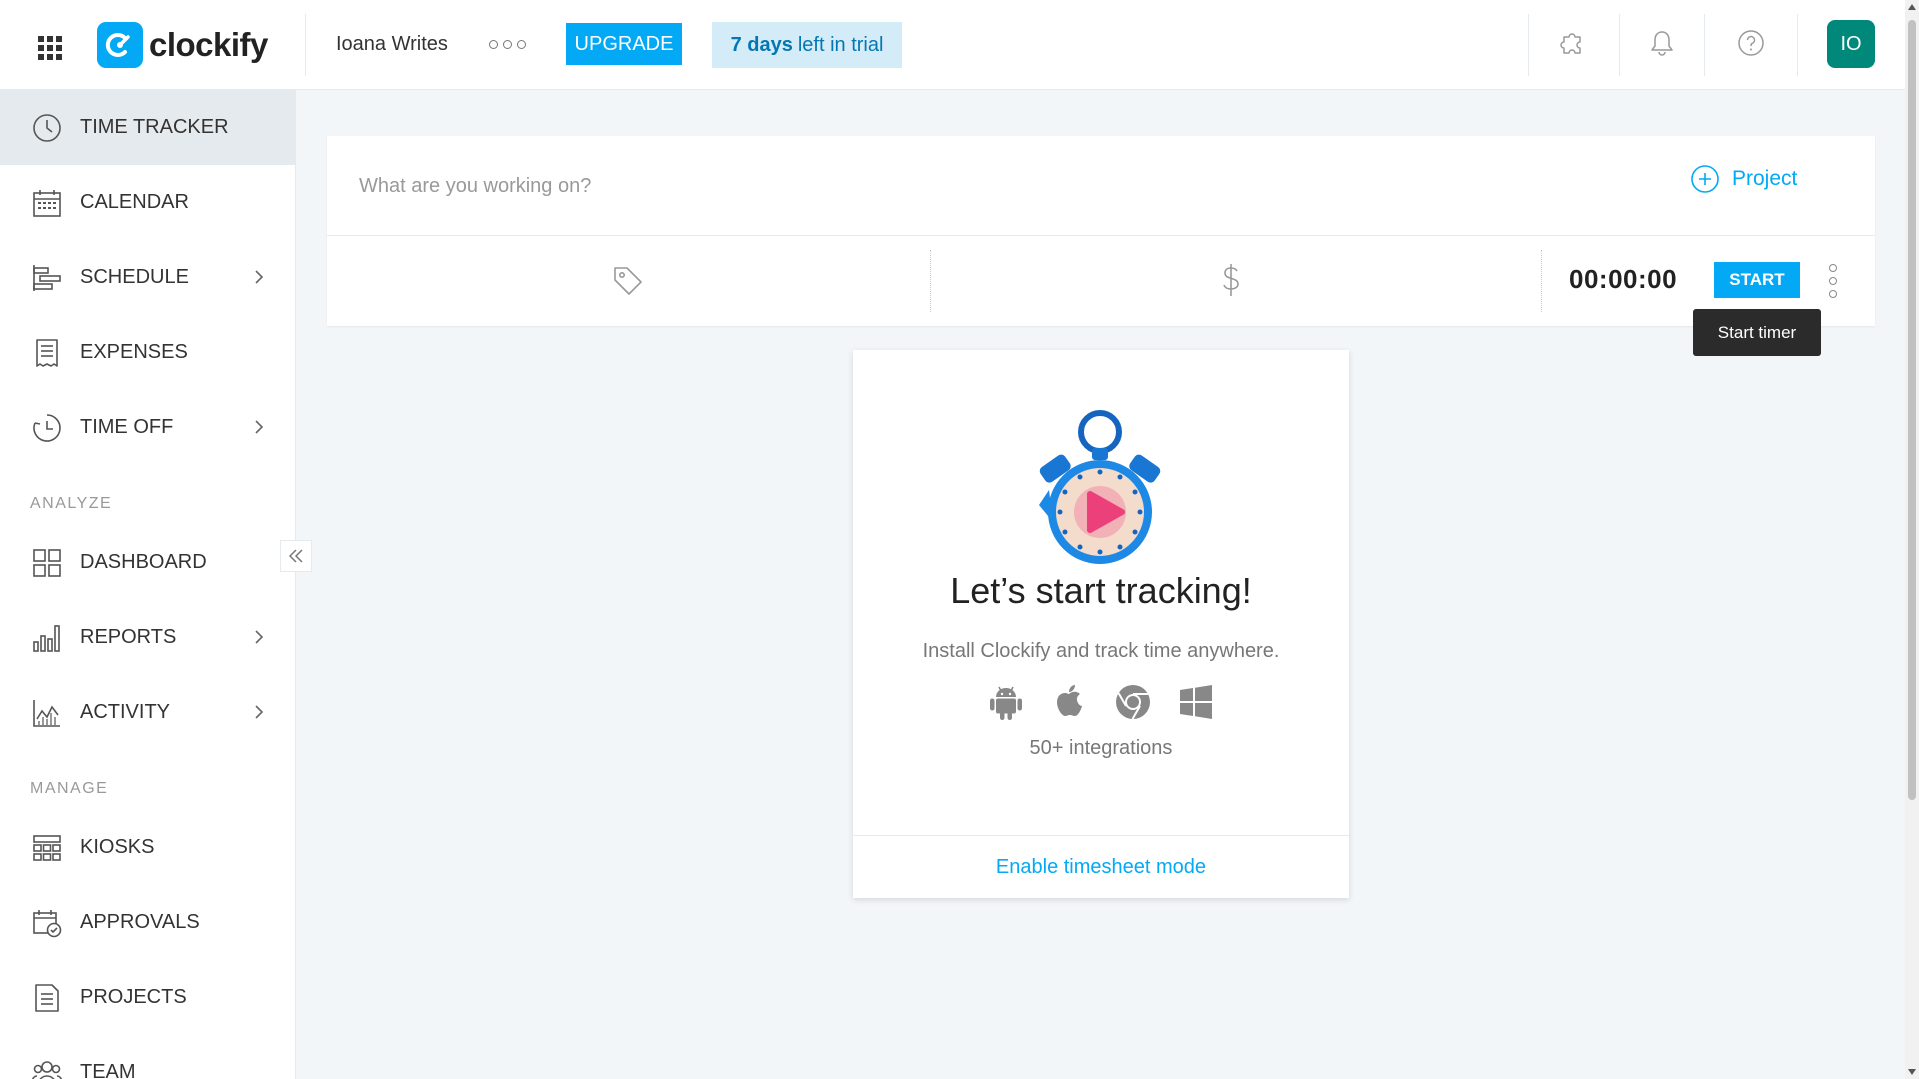 The height and width of the screenshot is (1079, 1919). Describe the element at coordinates (47, 923) in the screenshot. I see `approvals-icon` at that location.